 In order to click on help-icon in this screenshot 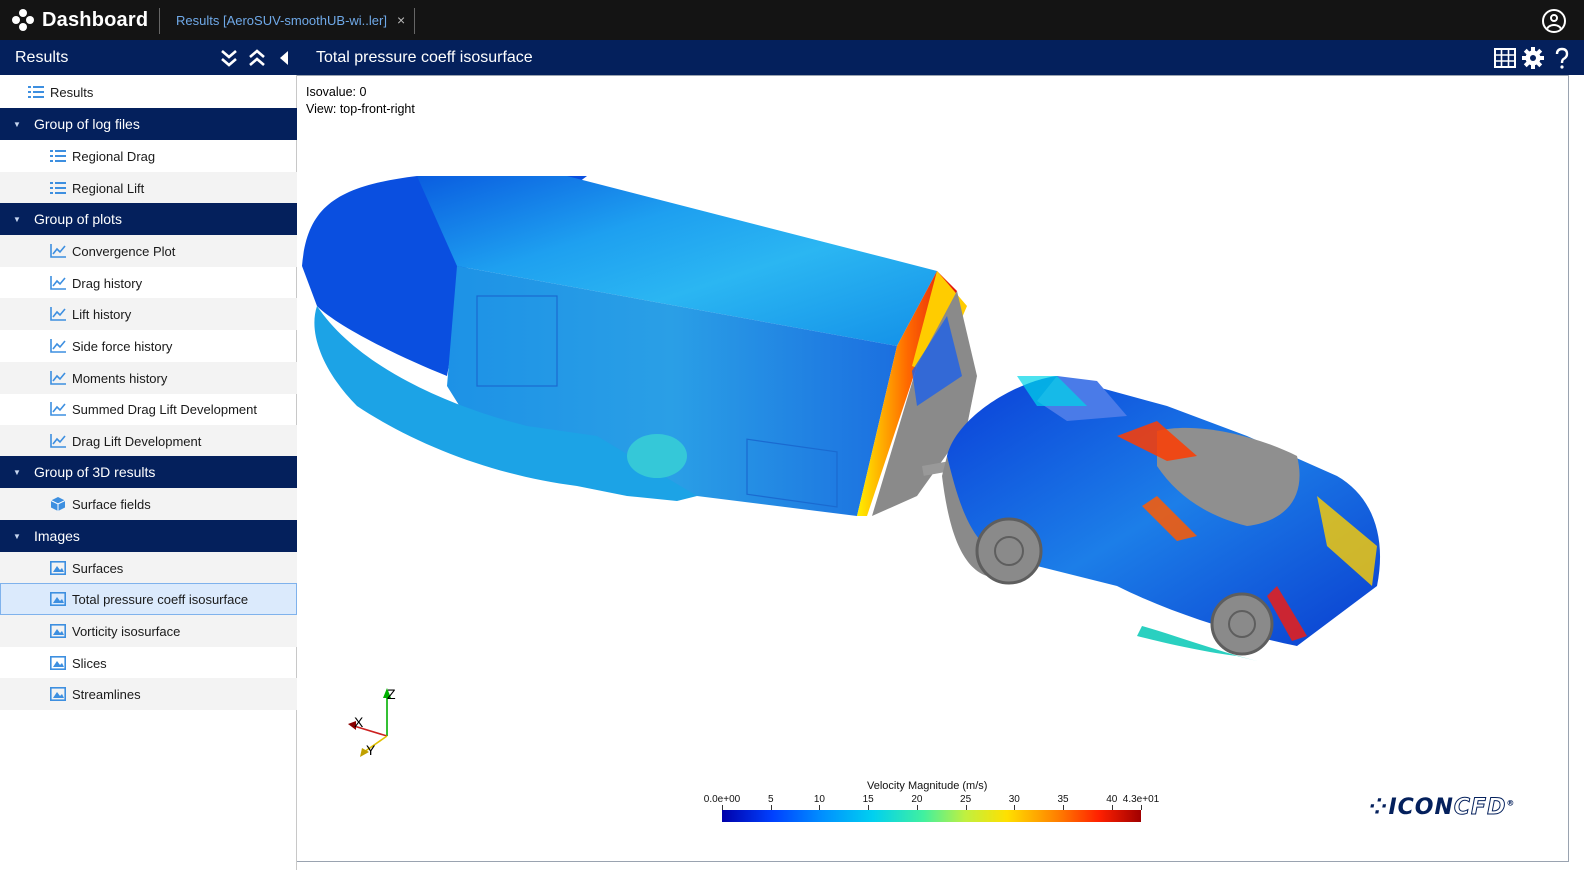, I will do `click(1562, 58)`.